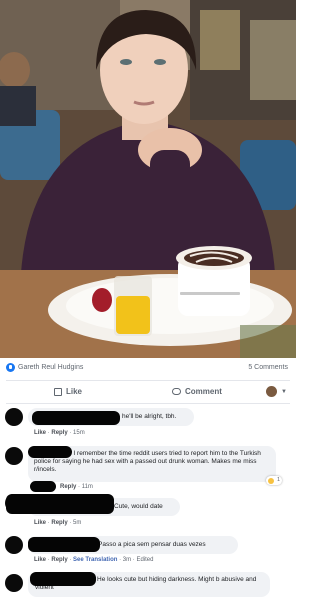 The height and width of the screenshot is (599, 320). Describe the element at coordinates (176, 391) in the screenshot. I see `comment-icon` at that location.